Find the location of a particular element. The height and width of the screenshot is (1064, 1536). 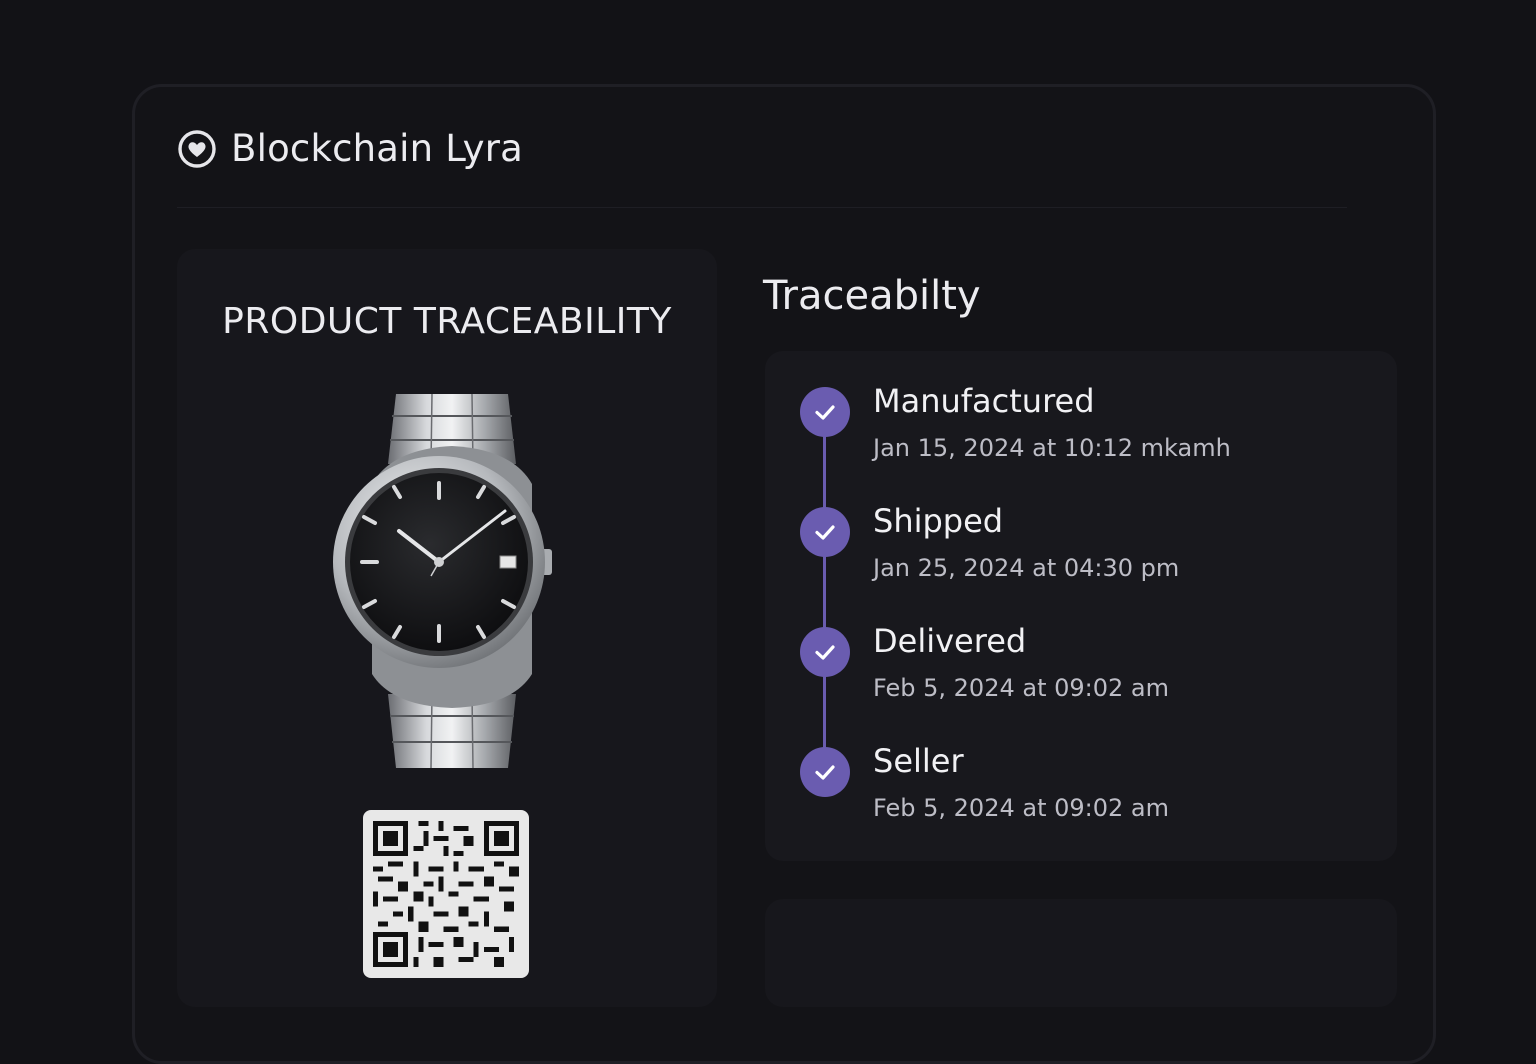

traceability-heading: Traceabilty is located at coordinates (872, 296).